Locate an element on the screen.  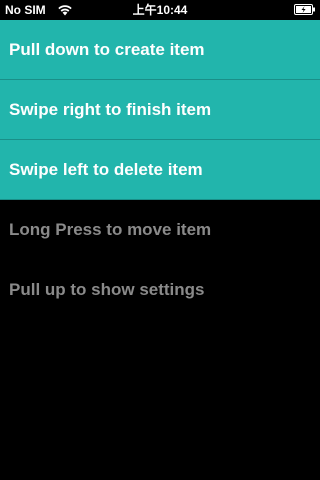
battery-charging-icon is located at coordinates (305, 9).